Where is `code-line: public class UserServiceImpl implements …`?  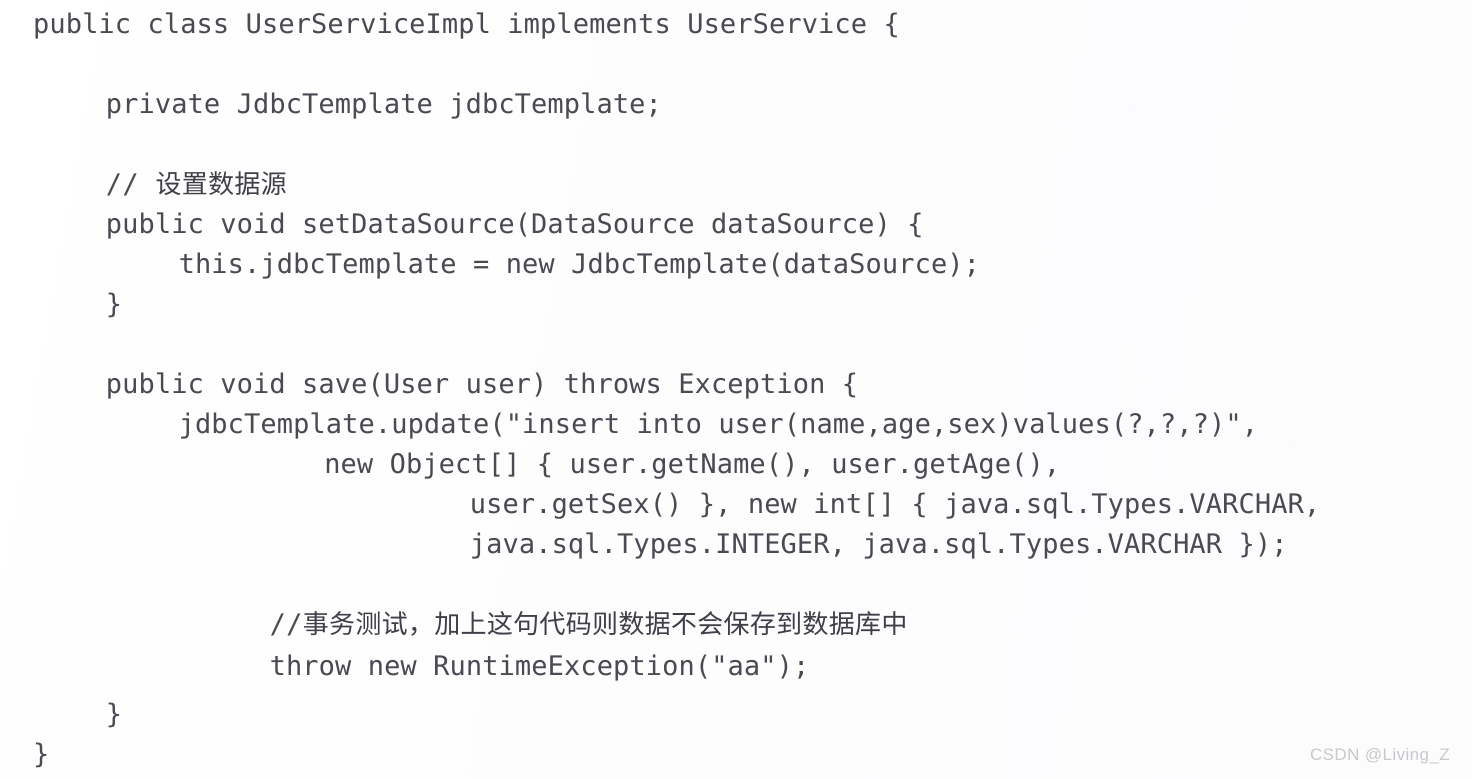 code-line: public class UserServiceImpl implements … is located at coordinates (466, 24).